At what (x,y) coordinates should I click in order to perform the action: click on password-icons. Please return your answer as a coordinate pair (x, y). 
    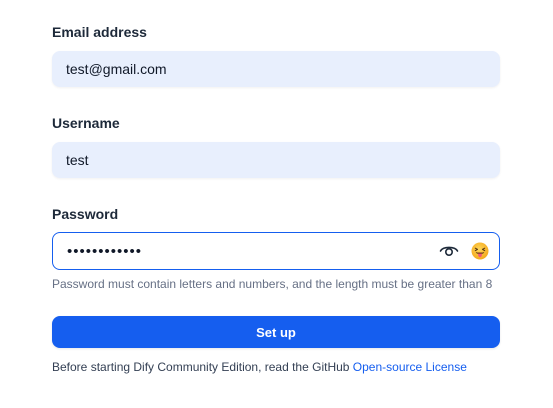
    Looking at the image, I should click on (464, 251).